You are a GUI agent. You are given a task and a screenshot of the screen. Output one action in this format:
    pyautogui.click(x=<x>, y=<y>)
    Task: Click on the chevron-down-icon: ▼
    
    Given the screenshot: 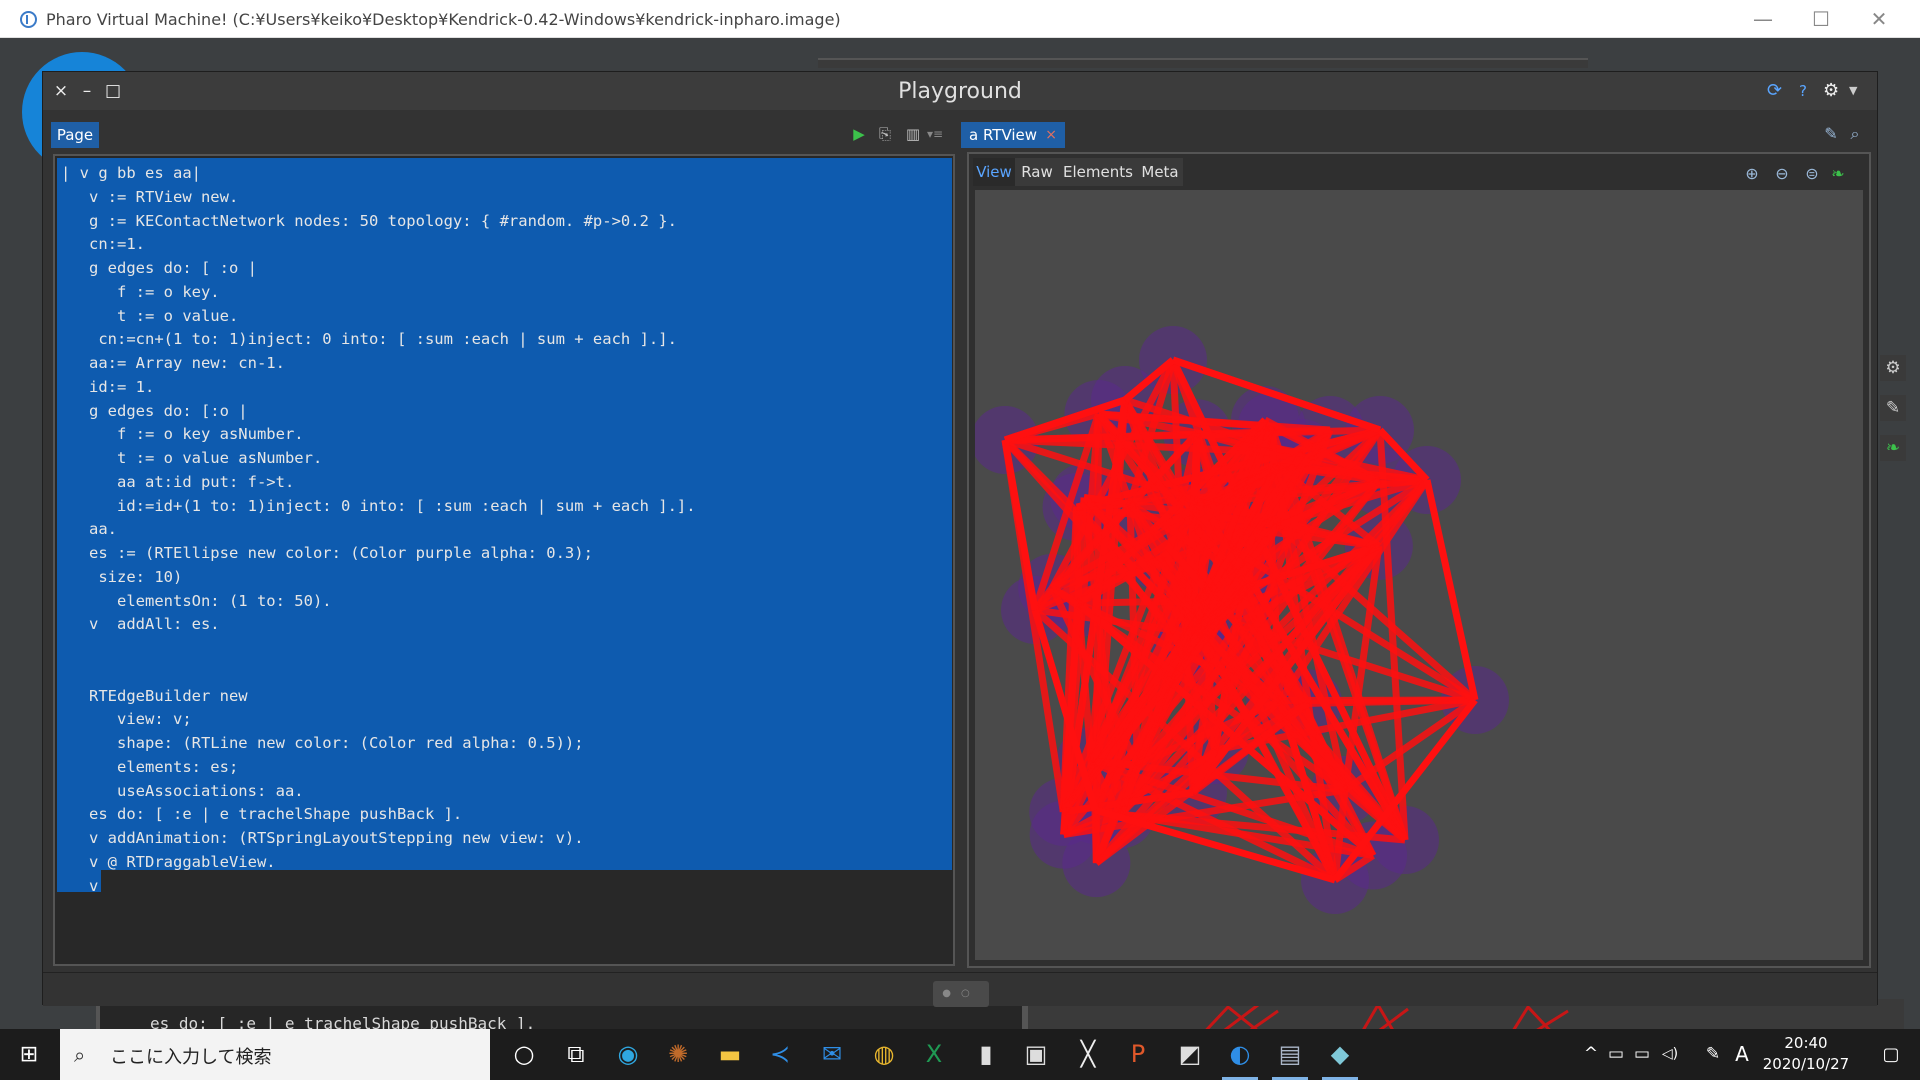 What is the action you would take?
    pyautogui.click(x=1853, y=91)
    